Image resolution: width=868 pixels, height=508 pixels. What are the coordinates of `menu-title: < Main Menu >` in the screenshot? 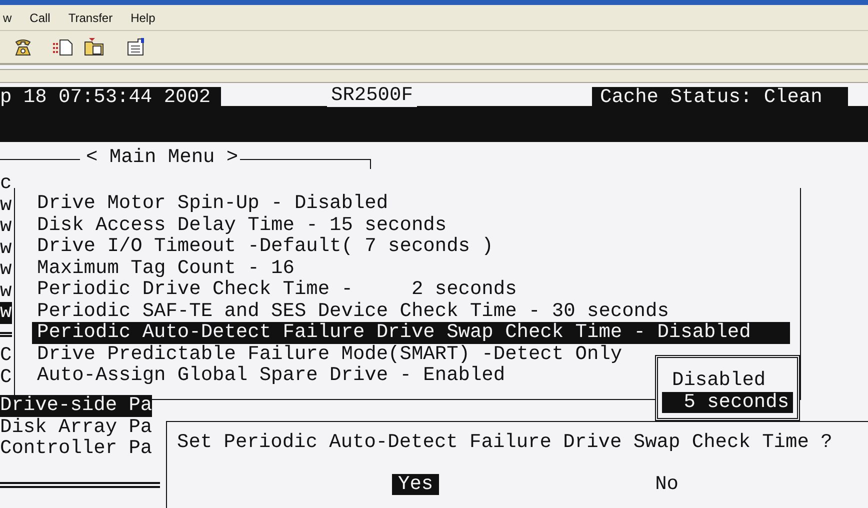 It's located at (162, 157).